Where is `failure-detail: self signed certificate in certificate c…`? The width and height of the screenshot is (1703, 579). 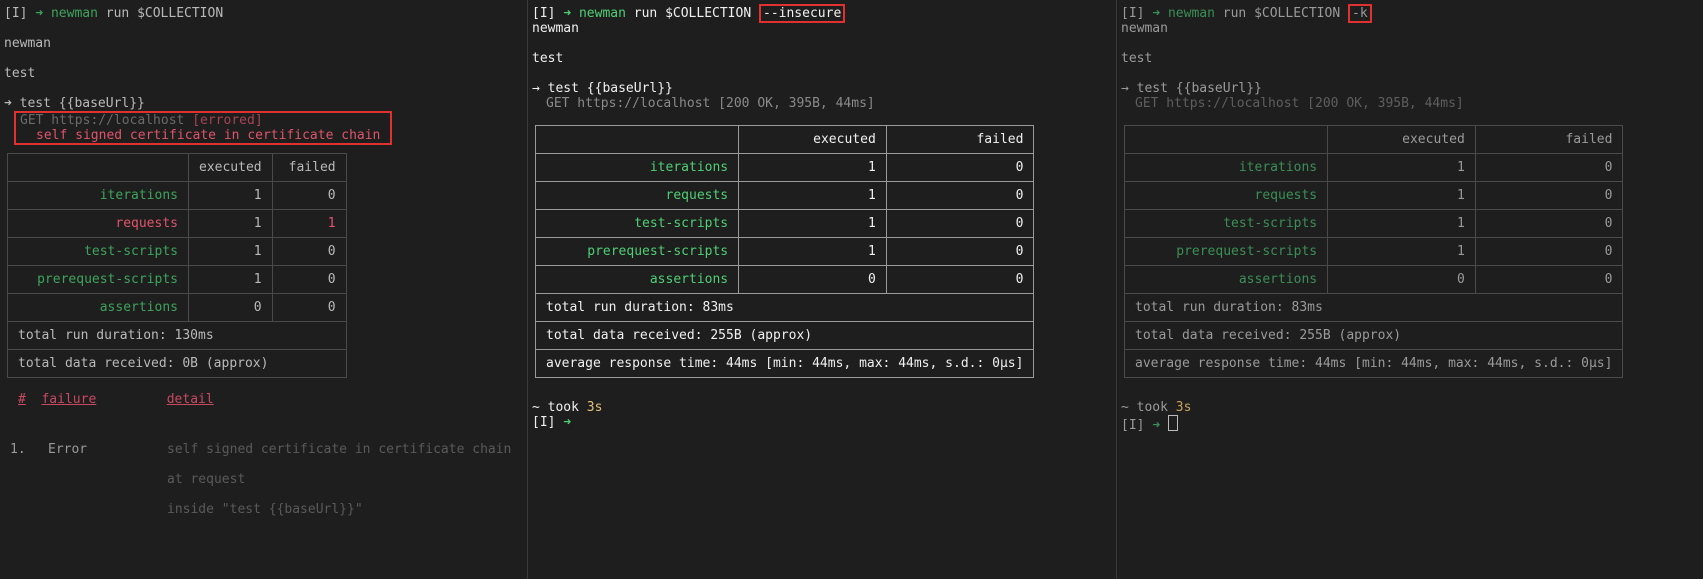 failure-detail: self signed certificate in certificate c… is located at coordinates (339, 449).